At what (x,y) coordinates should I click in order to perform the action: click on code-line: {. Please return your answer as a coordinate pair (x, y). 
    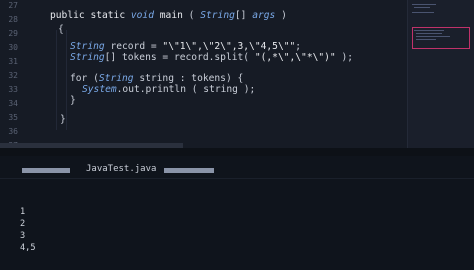
    Looking at the image, I should click on (61, 29).